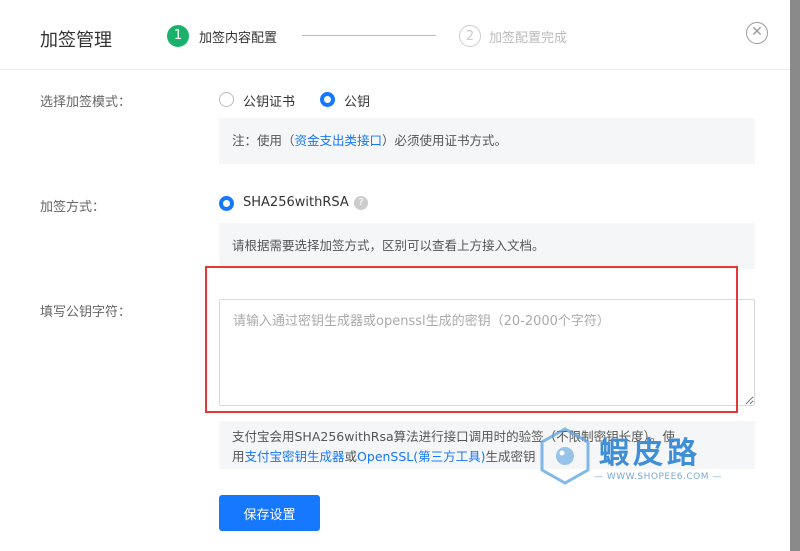  What do you see at coordinates (226, 203) in the screenshot?
I see `radio-sha256withrsa` at bounding box center [226, 203].